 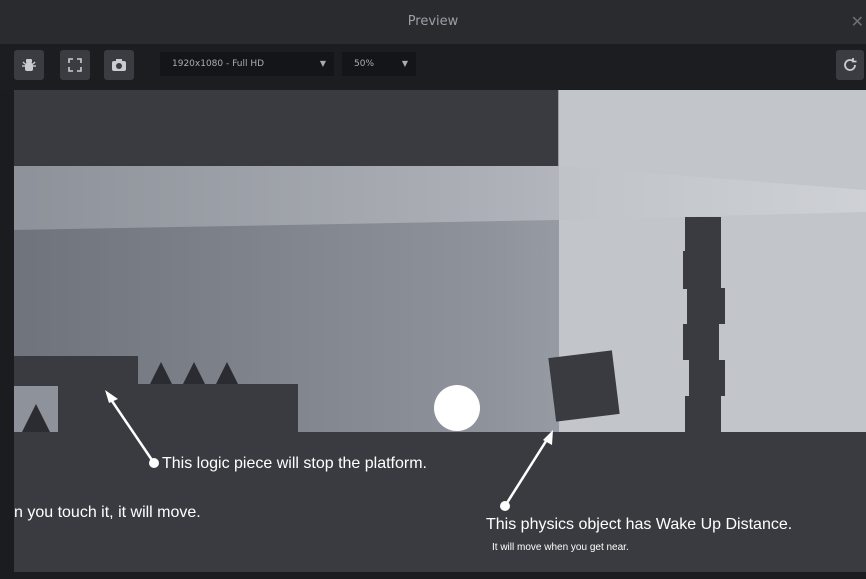 I want to click on screenshot-button, so click(x=119, y=65).